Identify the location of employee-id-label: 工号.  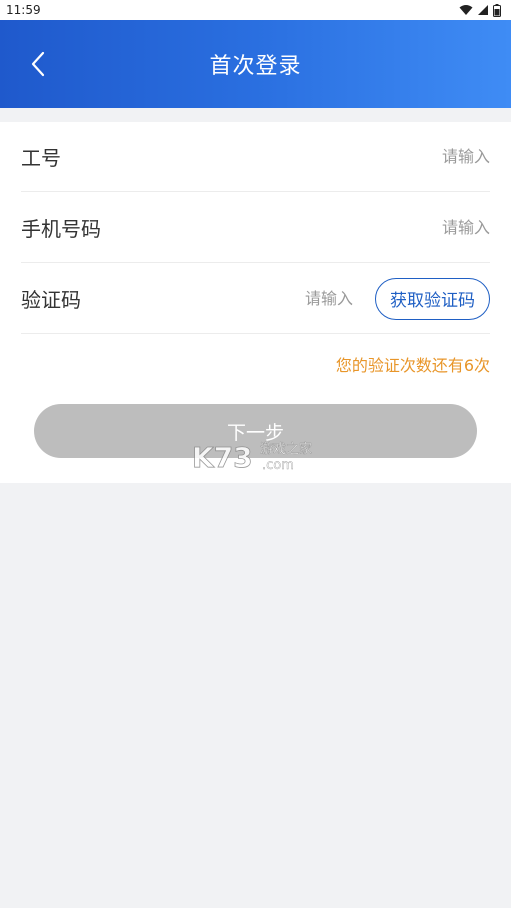
(41, 158).